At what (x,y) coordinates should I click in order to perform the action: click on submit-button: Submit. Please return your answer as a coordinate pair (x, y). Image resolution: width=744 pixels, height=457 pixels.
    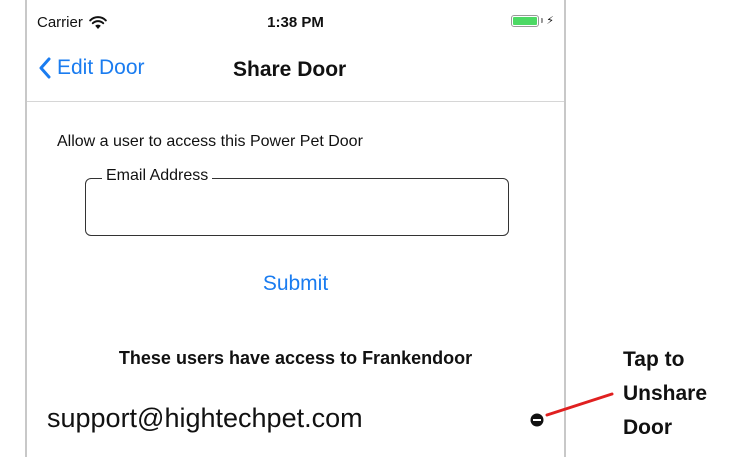
    Looking at the image, I should click on (295, 284).